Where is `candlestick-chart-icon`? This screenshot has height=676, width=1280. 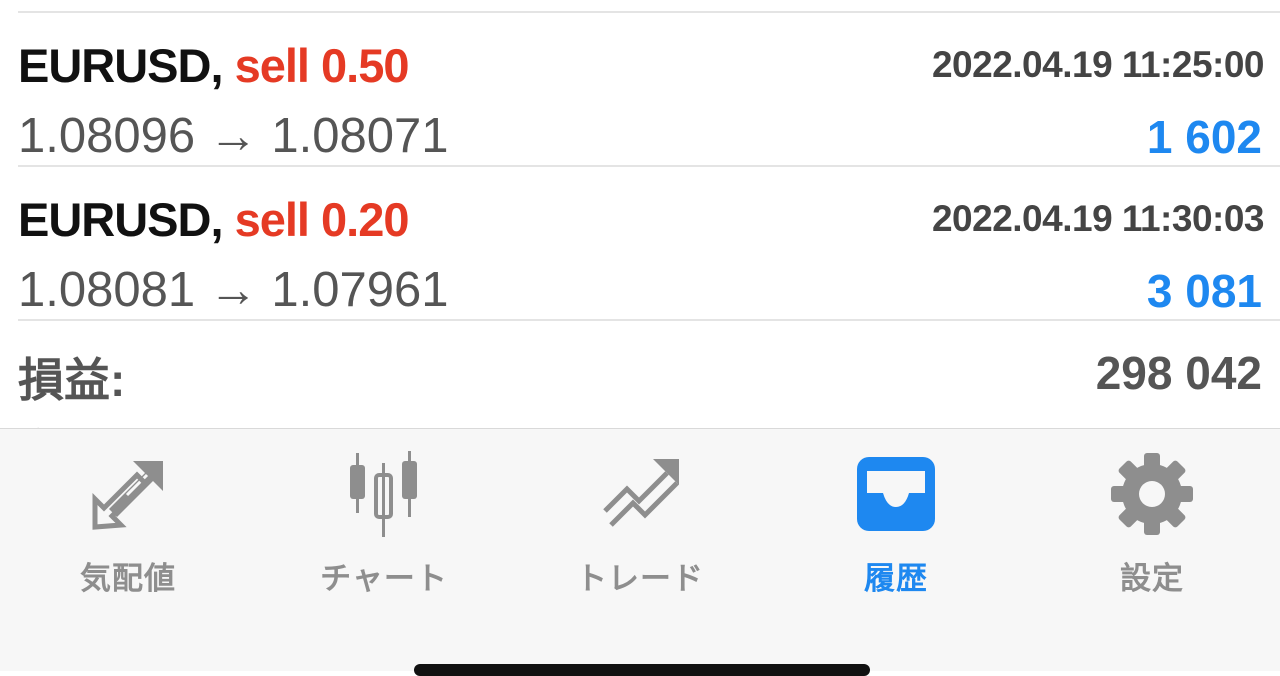
candlestick-chart-icon is located at coordinates (383, 494).